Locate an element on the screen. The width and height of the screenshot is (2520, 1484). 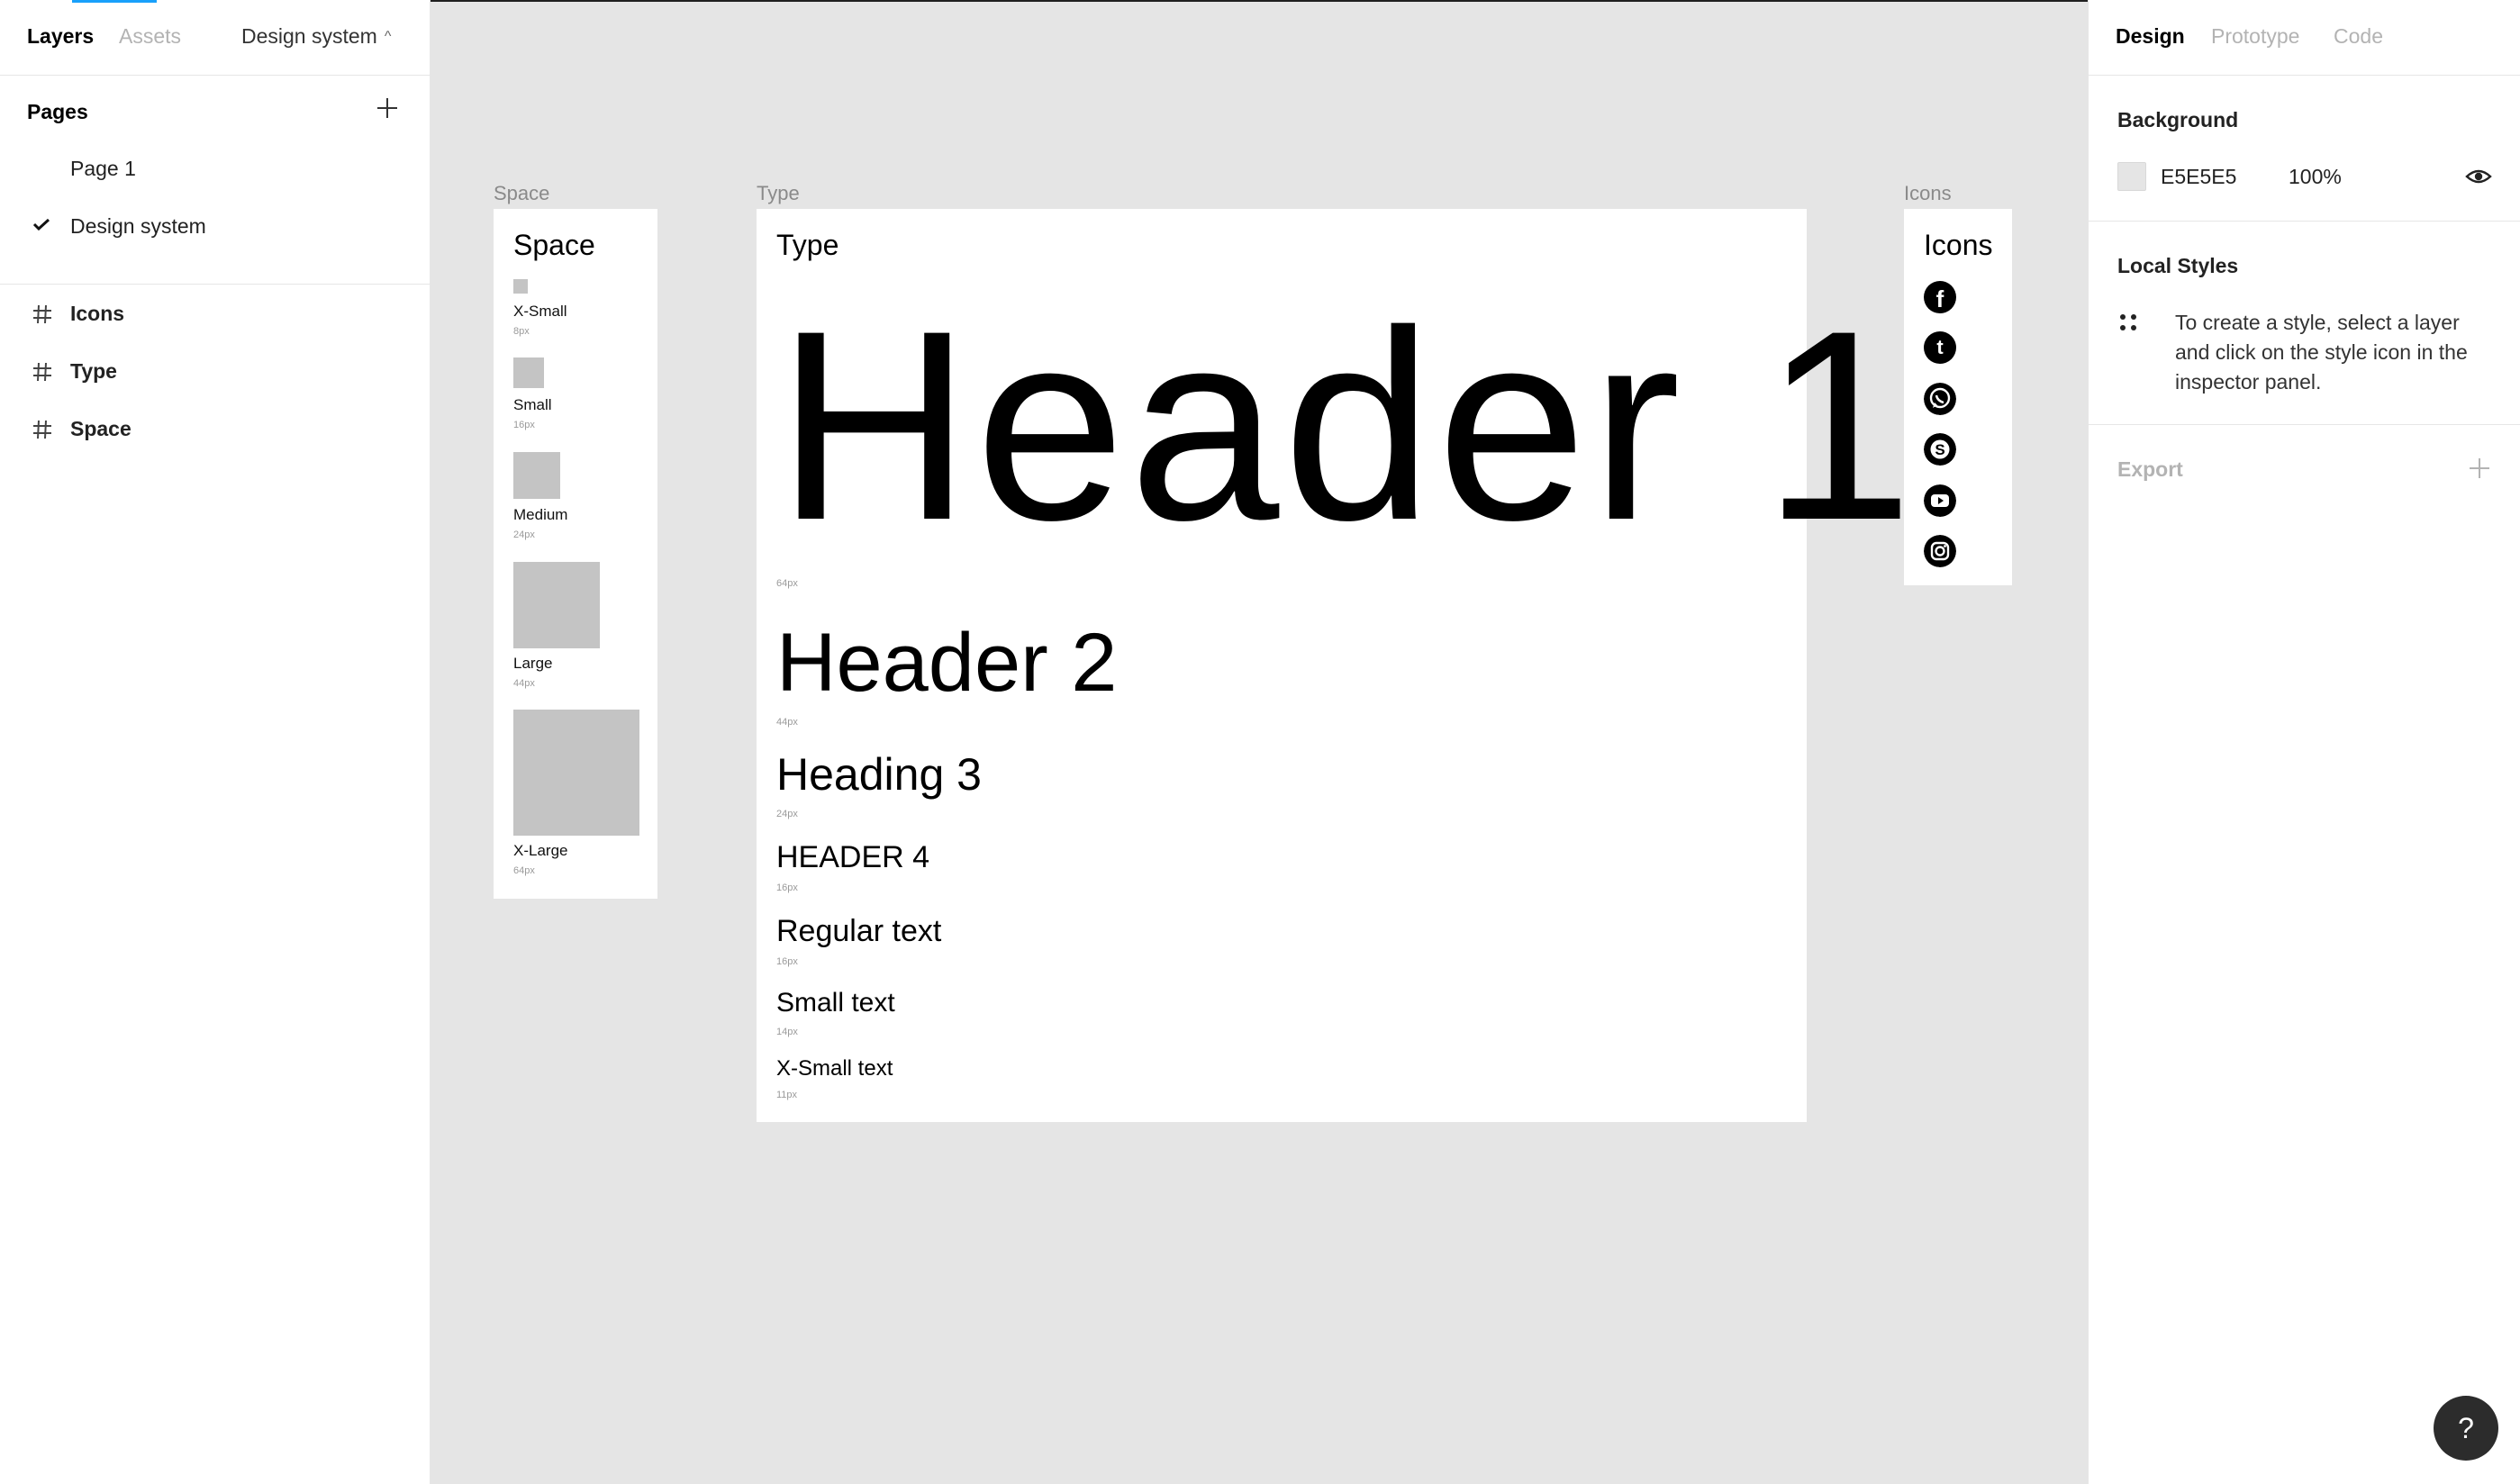
frame-label-icons: Icons is located at coordinates (1928, 194).